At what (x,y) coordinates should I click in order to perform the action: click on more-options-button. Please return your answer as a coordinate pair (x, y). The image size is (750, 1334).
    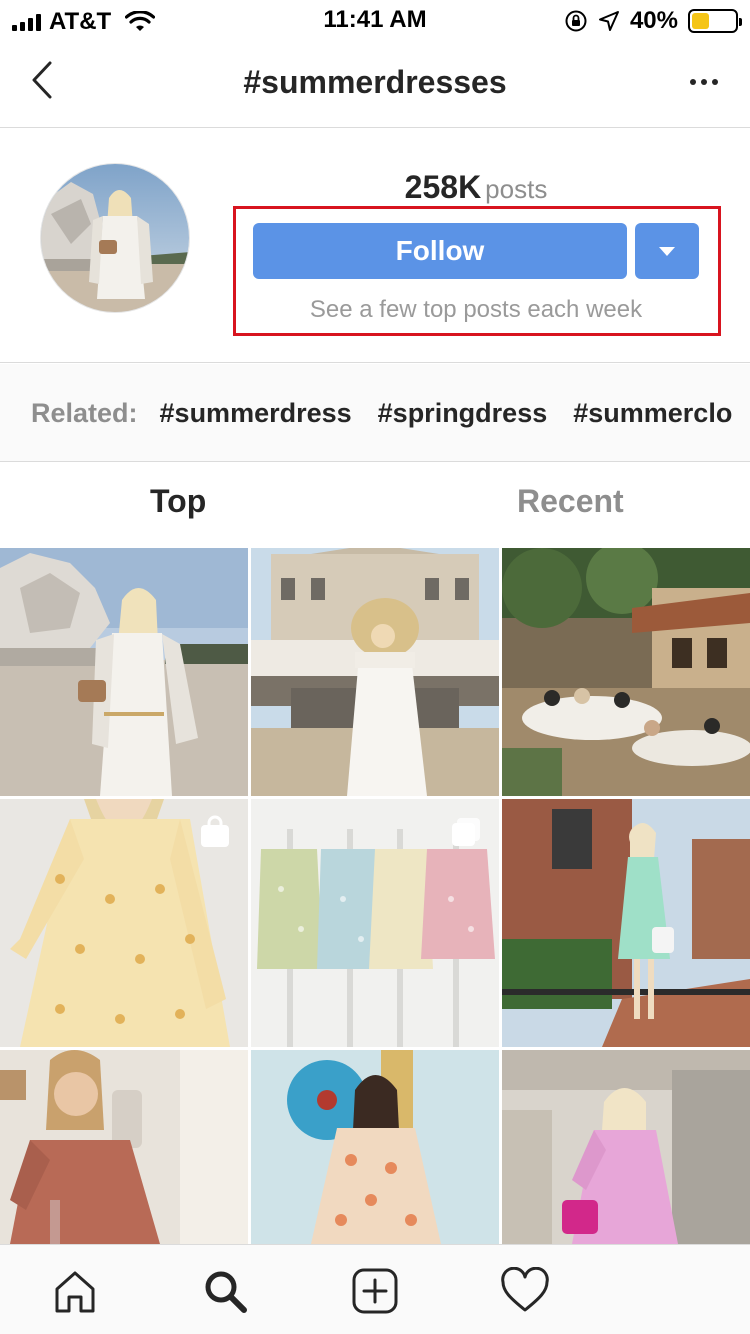
    Looking at the image, I should click on (704, 82).